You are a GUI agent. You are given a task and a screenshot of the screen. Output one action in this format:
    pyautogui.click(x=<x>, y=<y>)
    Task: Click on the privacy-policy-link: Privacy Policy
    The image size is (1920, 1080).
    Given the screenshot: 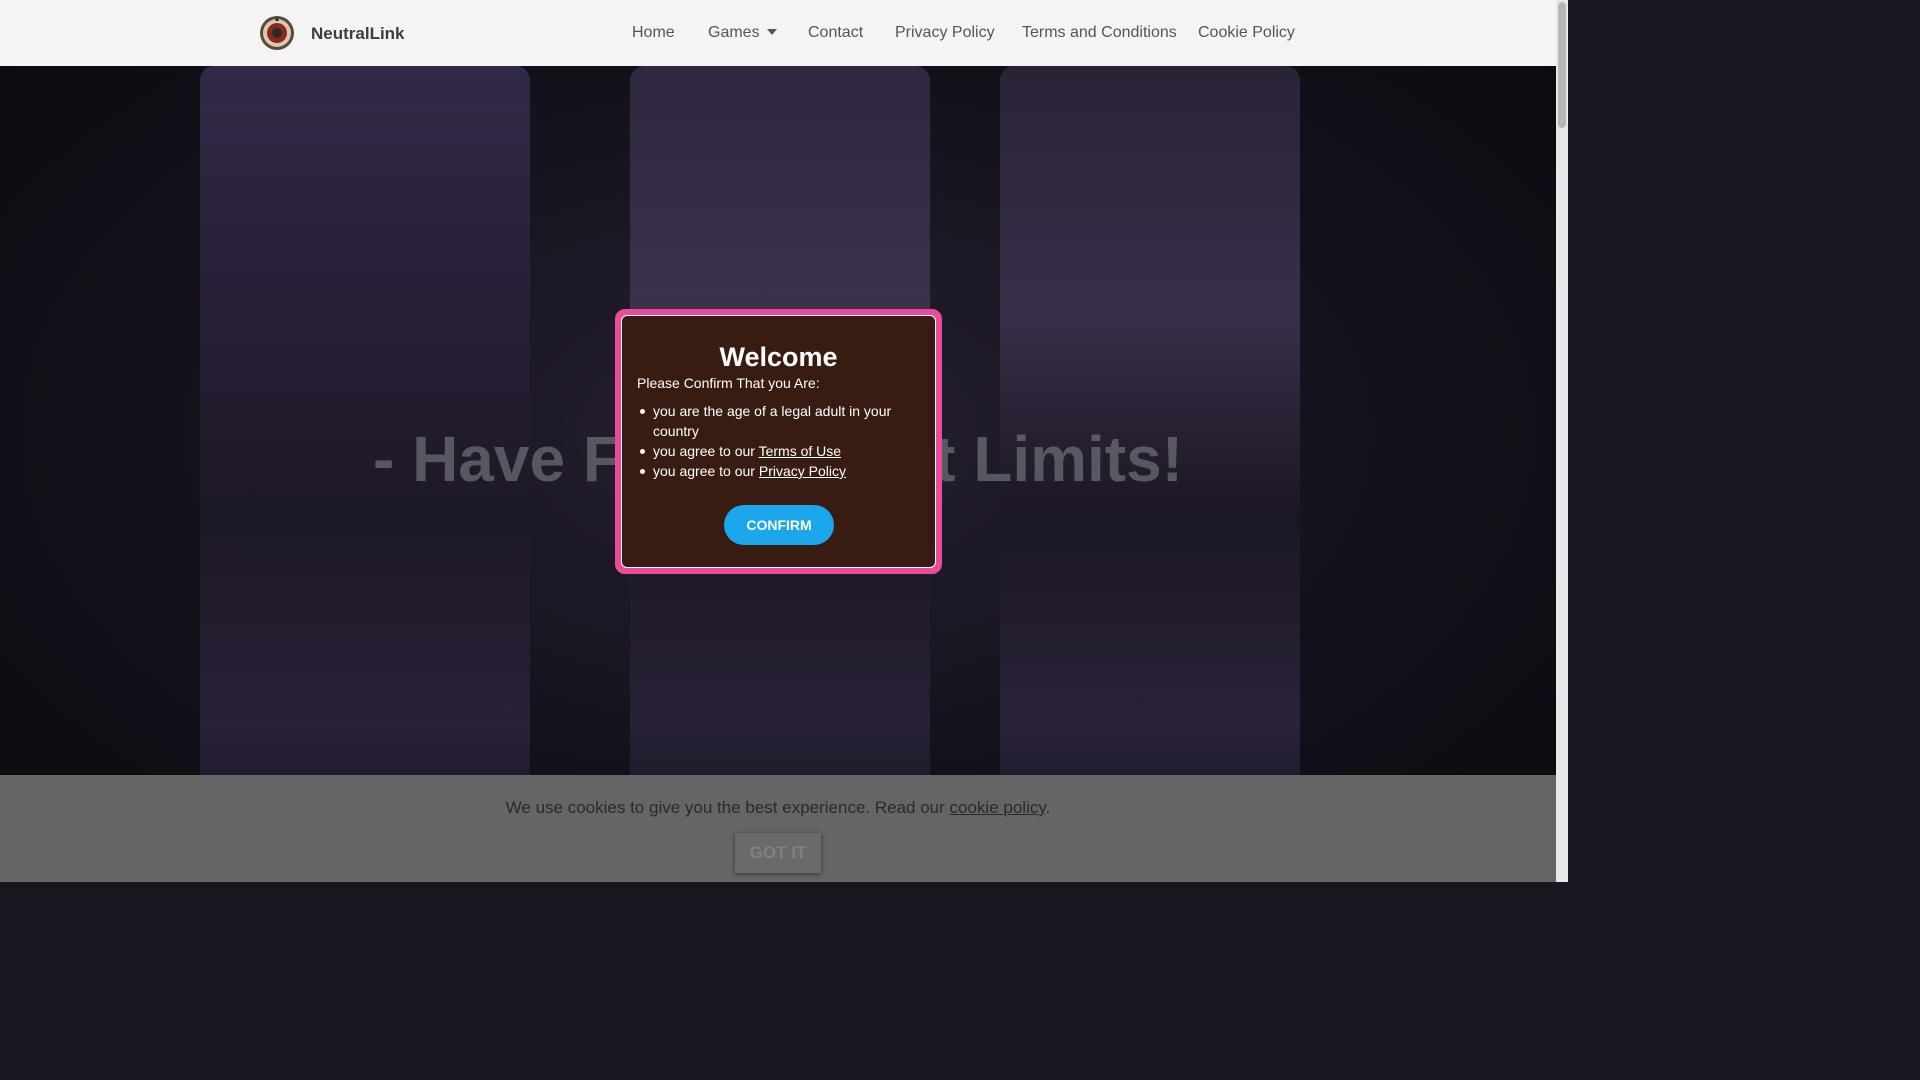 What is the action you would take?
    pyautogui.click(x=802, y=471)
    